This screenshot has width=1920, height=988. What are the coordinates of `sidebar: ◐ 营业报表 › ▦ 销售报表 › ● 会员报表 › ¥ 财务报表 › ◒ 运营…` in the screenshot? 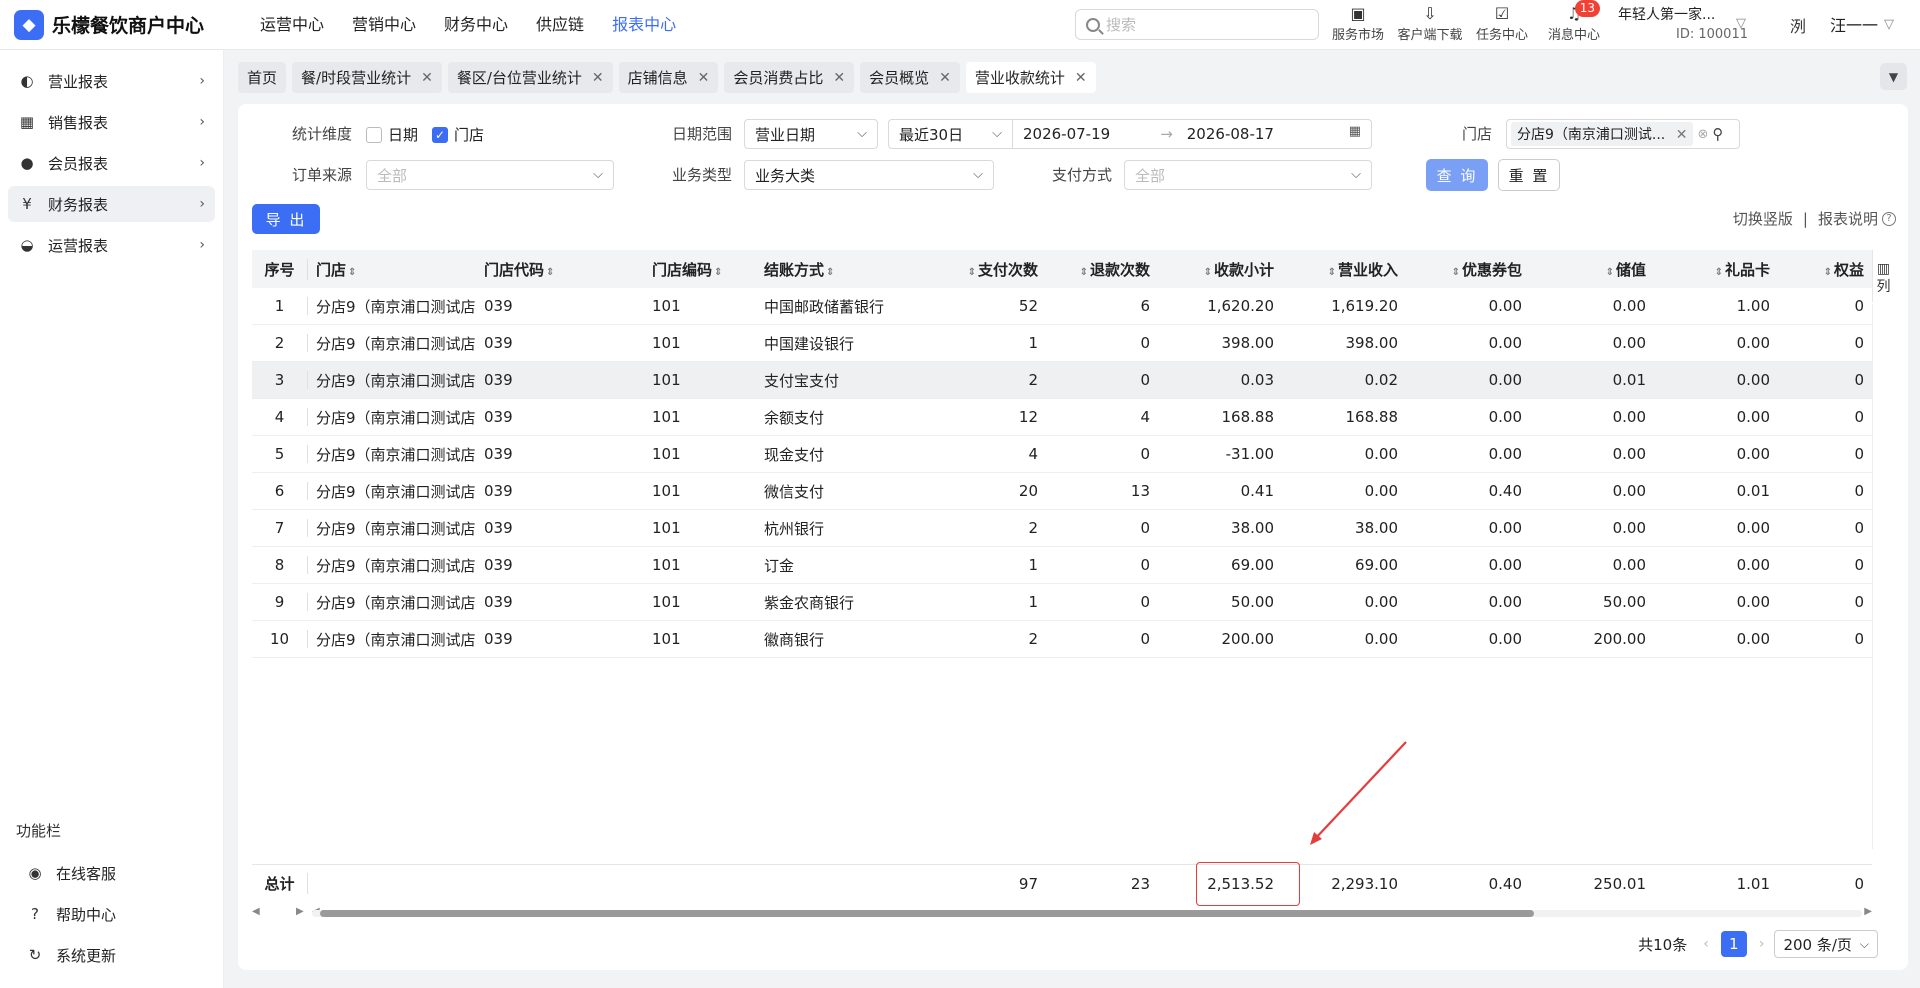 It's located at (112, 519).